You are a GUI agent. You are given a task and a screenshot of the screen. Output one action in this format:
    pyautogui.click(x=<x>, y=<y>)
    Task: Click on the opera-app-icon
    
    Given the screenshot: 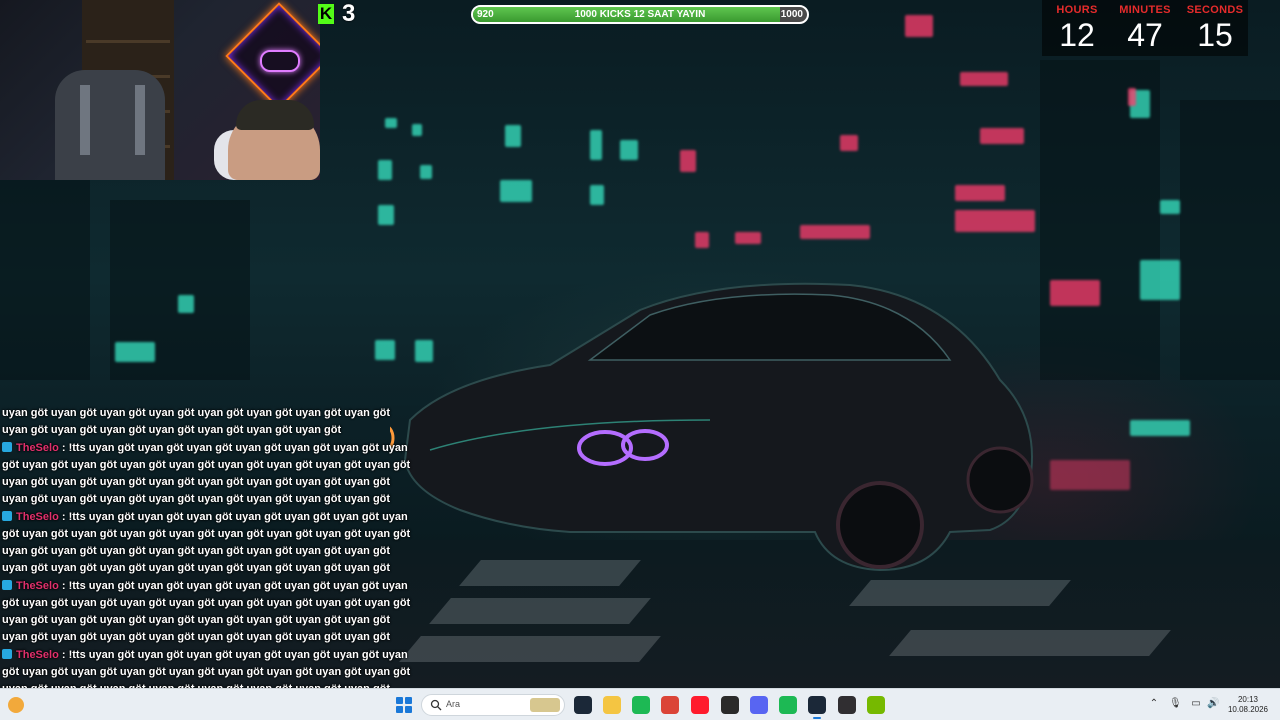 What is the action you would take?
    pyautogui.click(x=700, y=705)
    